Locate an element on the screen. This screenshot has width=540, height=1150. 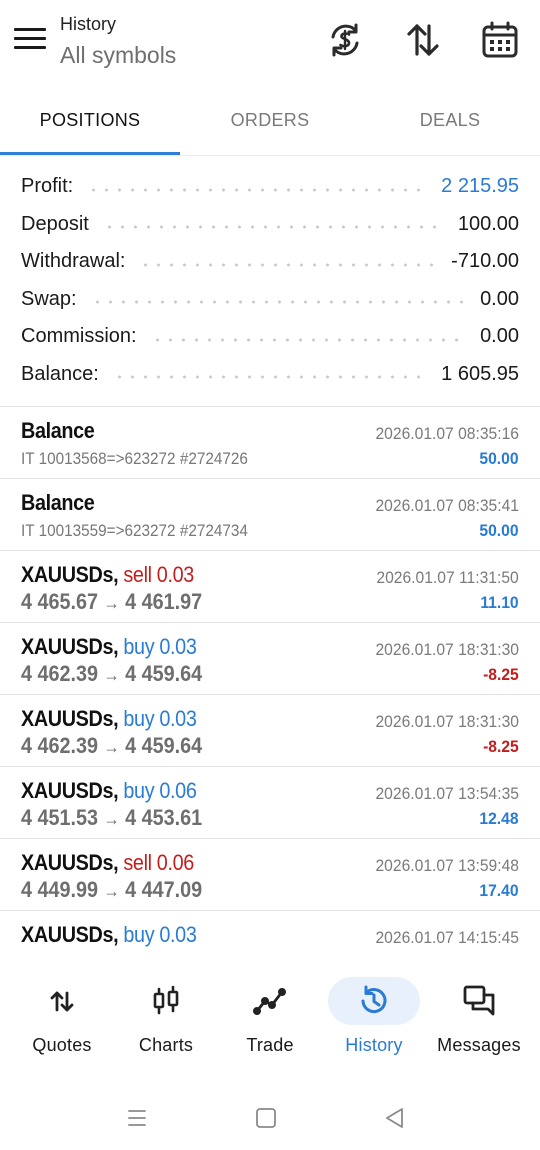
summary-row-withdrawal: Withdrawal: -710.00 is located at coordinates (270, 262).